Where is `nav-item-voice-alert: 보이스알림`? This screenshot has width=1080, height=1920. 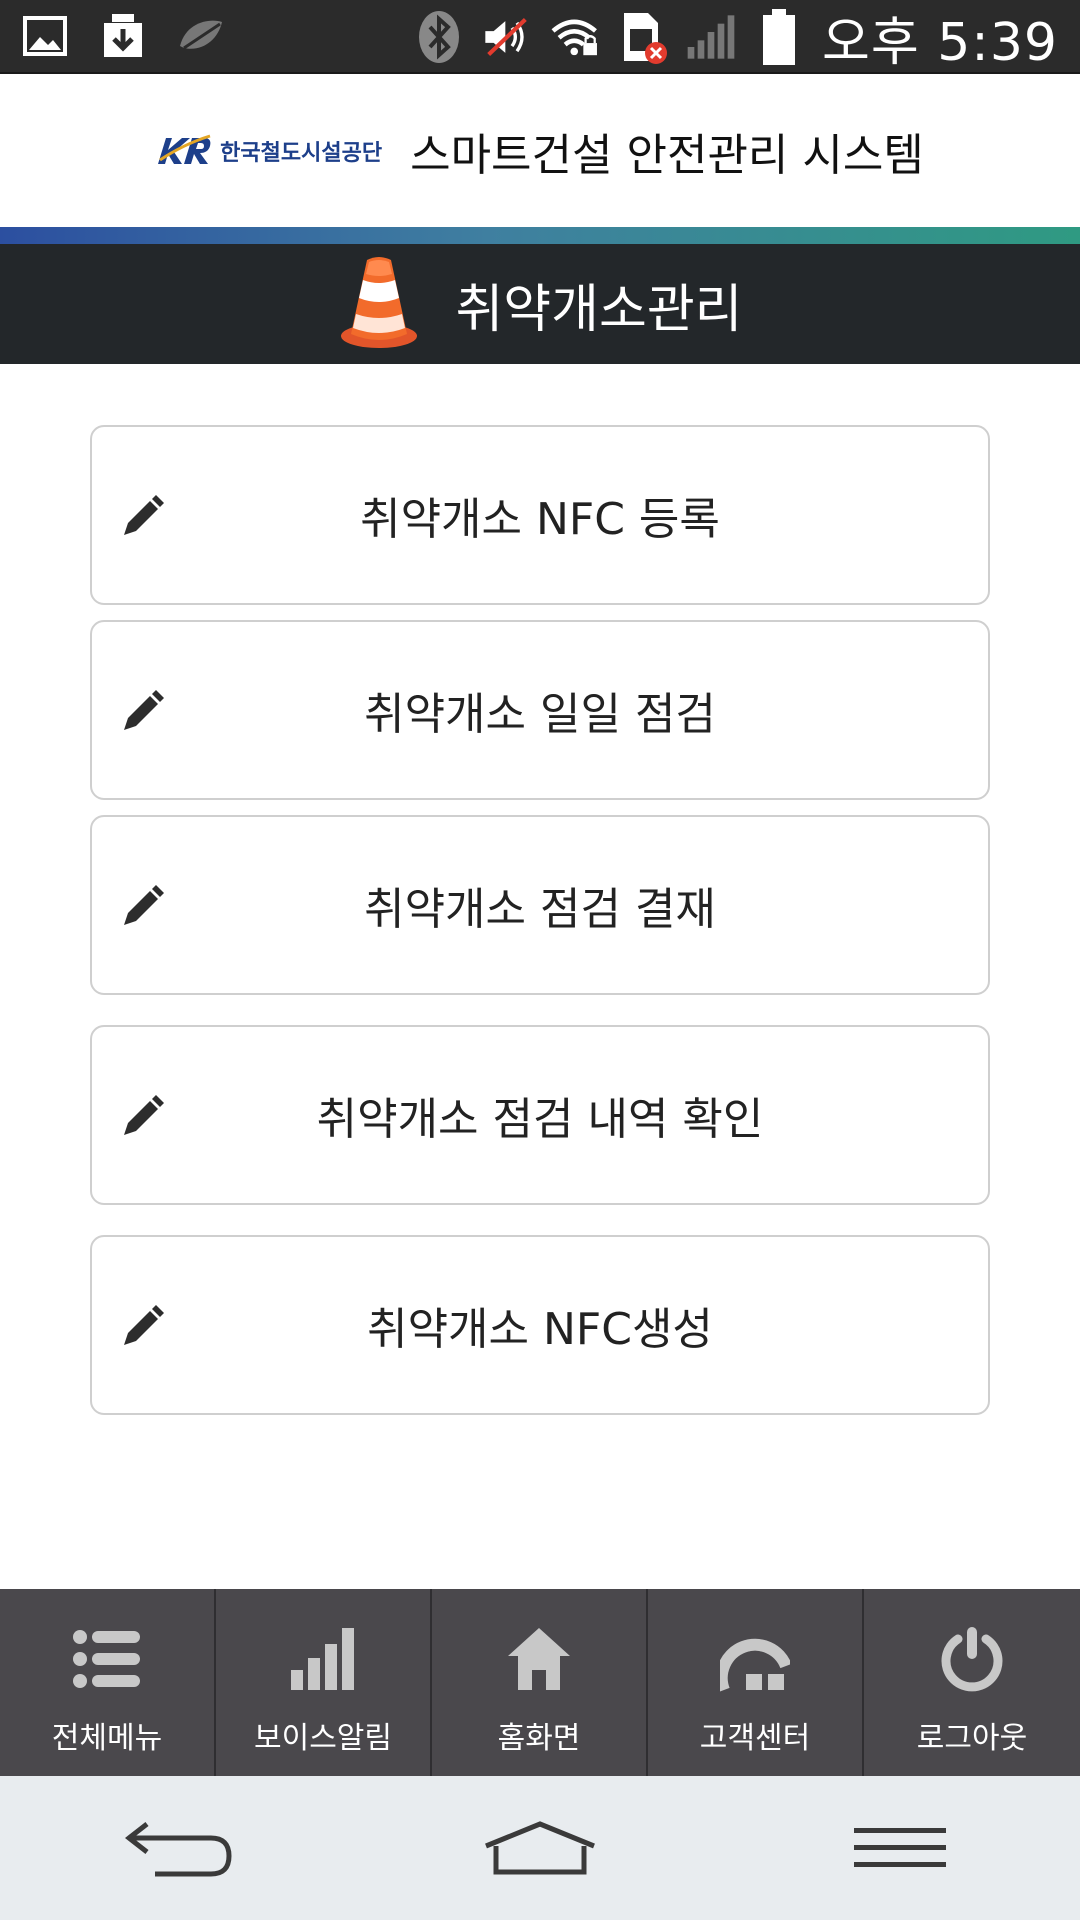
nav-item-voice-alert: 보이스알림 is located at coordinates (324, 1682).